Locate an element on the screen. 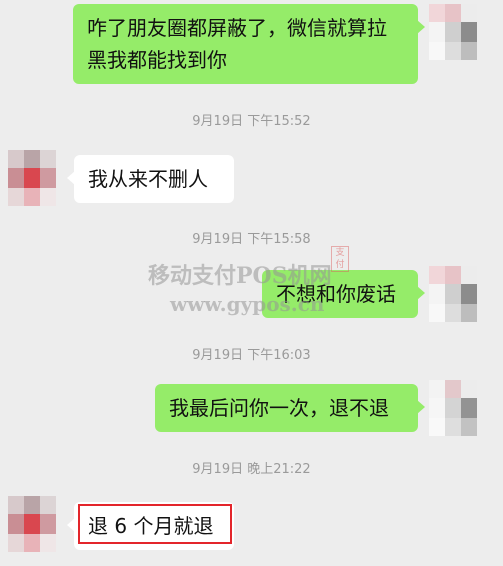 The image size is (503, 566). message-bubble-outgoing: 咋了朋友圈都屏蔽了，微信就算拉 黑我都能找到你 is located at coordinates (249, 44).